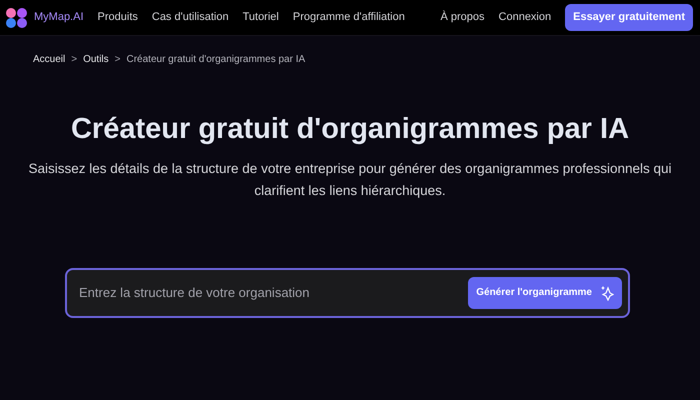 The width and height of the screenshot is (700, 400). Describe the element at coordinates (348, 17) in the screenshot. I see `nav-link: Programme d'affiliation` at that location.